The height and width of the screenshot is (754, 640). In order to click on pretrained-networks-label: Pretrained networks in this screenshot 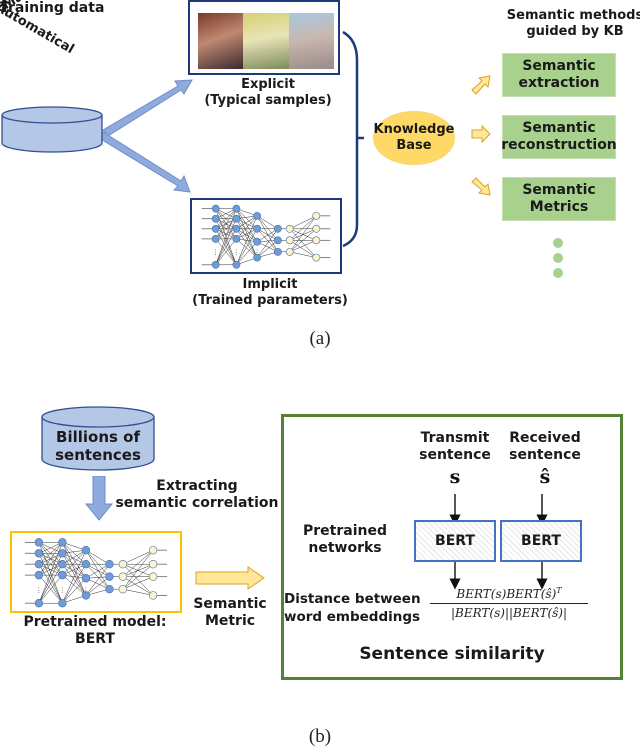, I will do `click(345, 540)`.